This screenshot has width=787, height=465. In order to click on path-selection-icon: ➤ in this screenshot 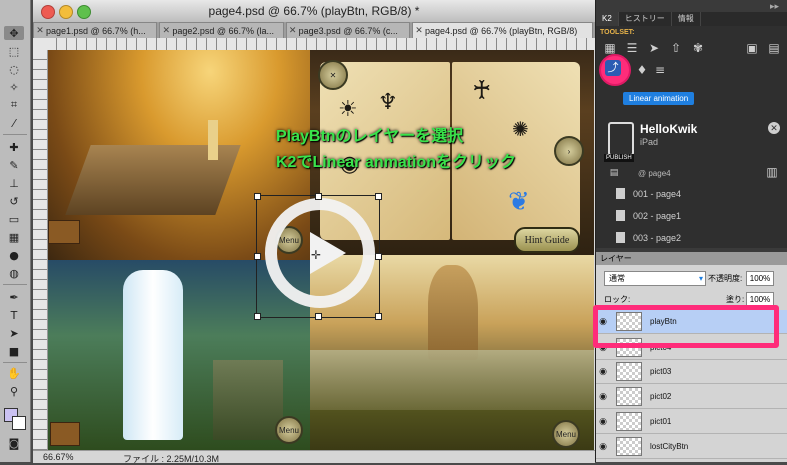, I will do `click(14, 333)`.